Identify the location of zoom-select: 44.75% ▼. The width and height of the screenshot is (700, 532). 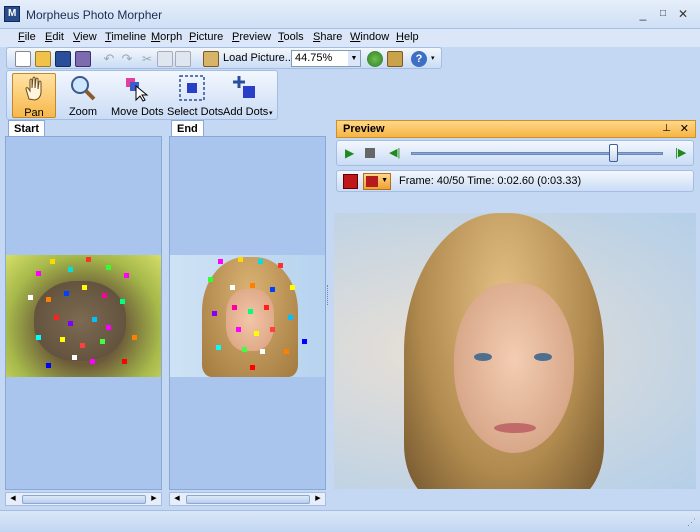
(326, 58).